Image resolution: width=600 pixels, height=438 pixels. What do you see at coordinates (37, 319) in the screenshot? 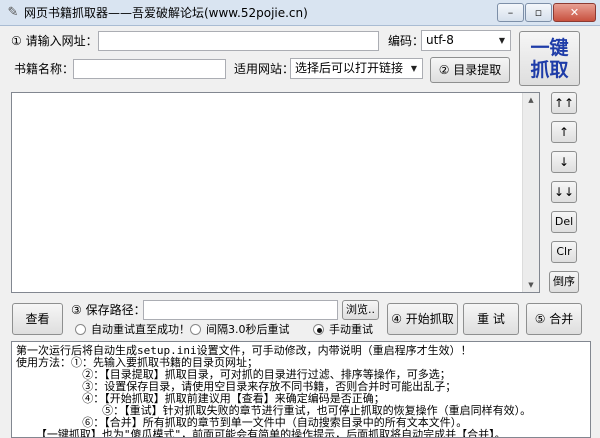
I see `view-button: 查看` at bounding box center [37, 319].